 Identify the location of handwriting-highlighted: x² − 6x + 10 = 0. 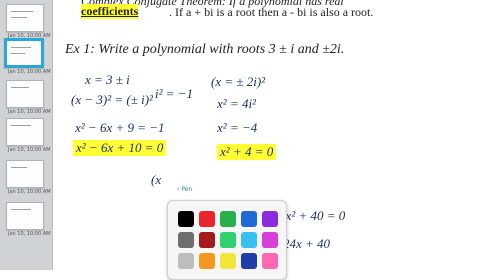
(120, 148).